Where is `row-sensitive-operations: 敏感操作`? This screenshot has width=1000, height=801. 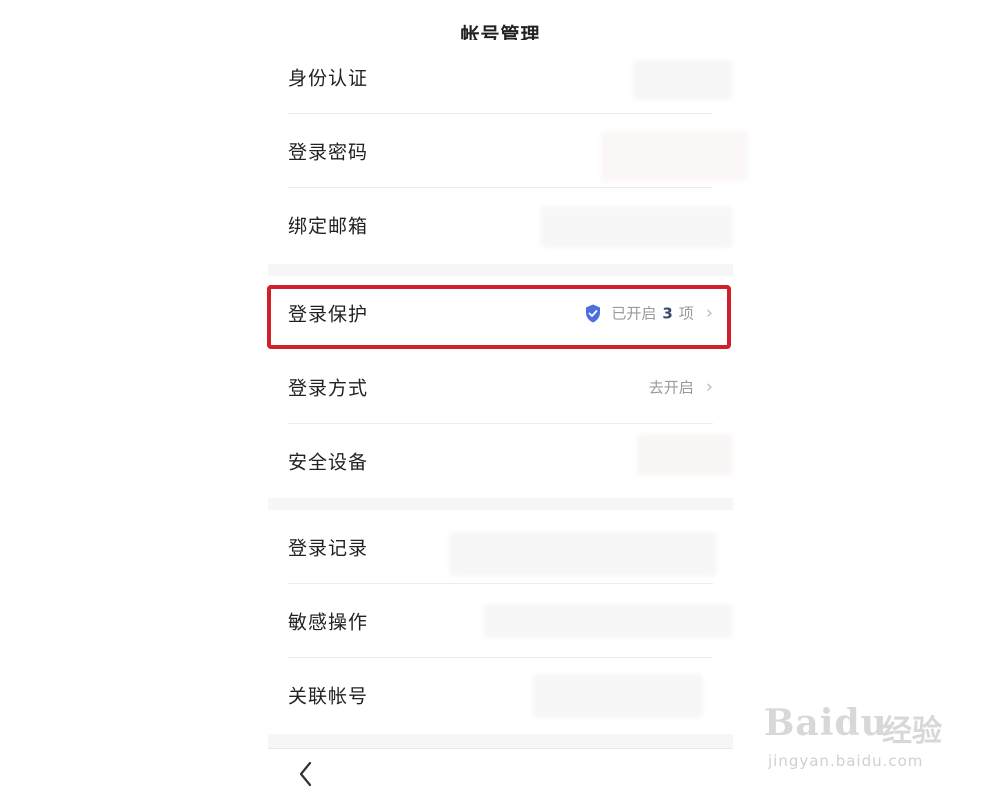
row-sensitive-operations: 敏感操作 is located at coordinates (500, 621).